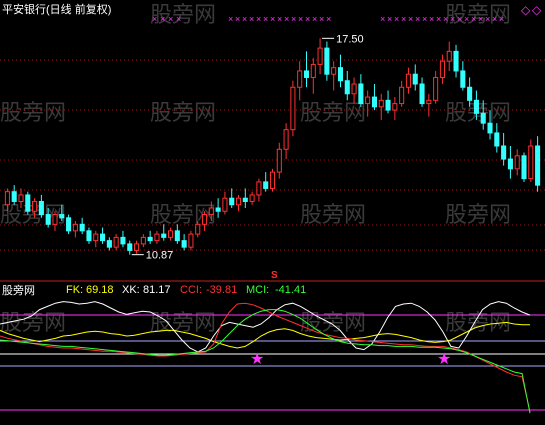  What do you see at coordinates (257, 290) in the screenshot?
I see `mci-label: MCI:` at bounding box center [257, 290].